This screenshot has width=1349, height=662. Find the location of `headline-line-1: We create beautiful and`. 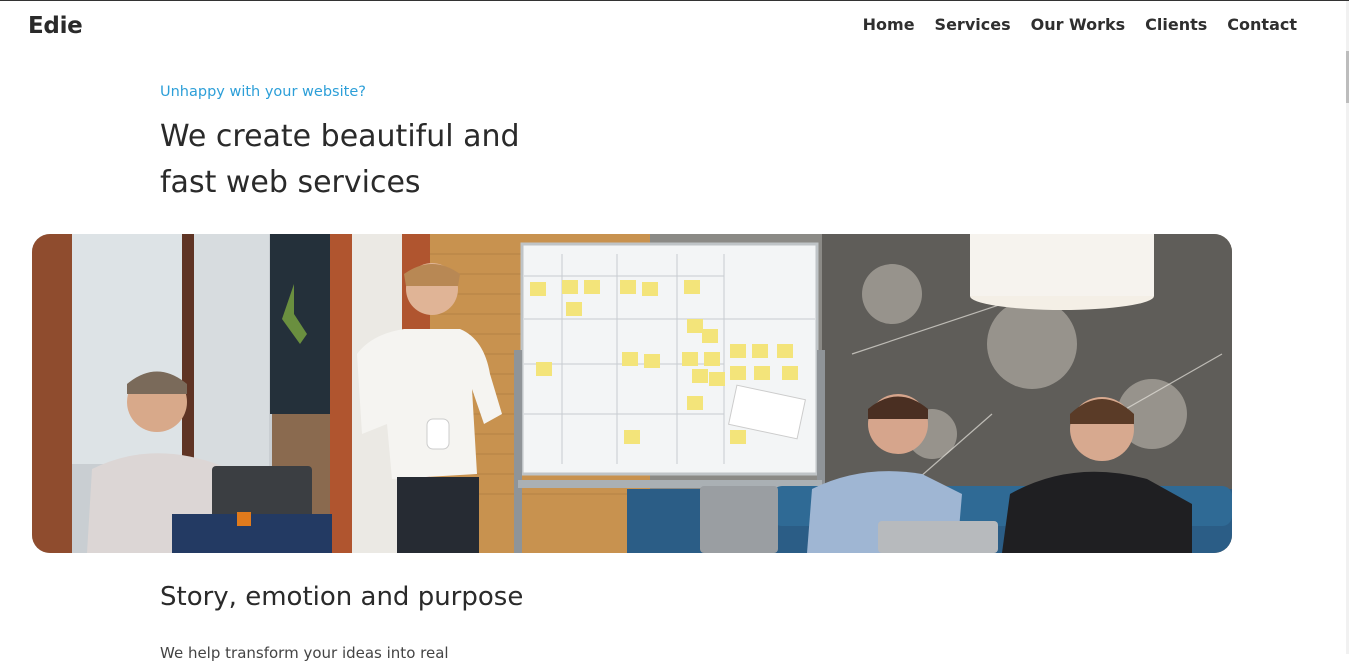

headline-line-1: We create beautiful and is located at coordinates (340, 136).